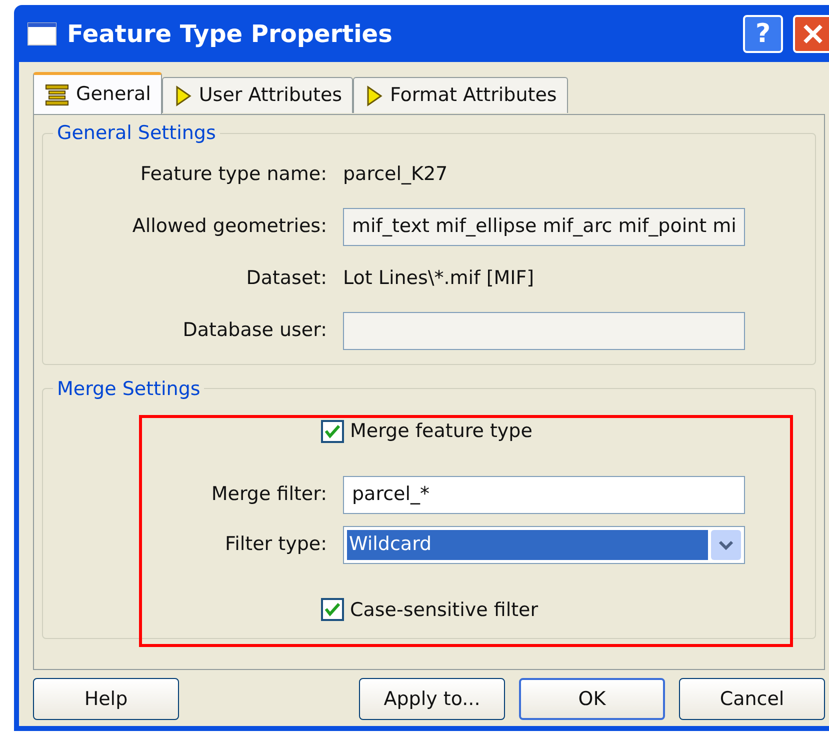  What do you see at coordinates (438, 279) in the screenshot?
I see `field-value: Lot Lines\*.mif [MIF]` at bounding box center [438, 279].